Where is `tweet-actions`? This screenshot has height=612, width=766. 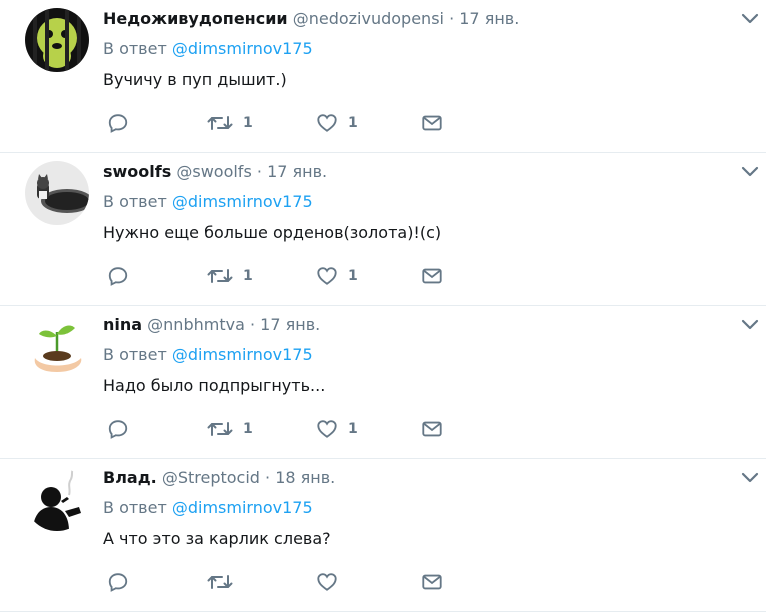 tweet-actions is located at coordinates (283, 582).